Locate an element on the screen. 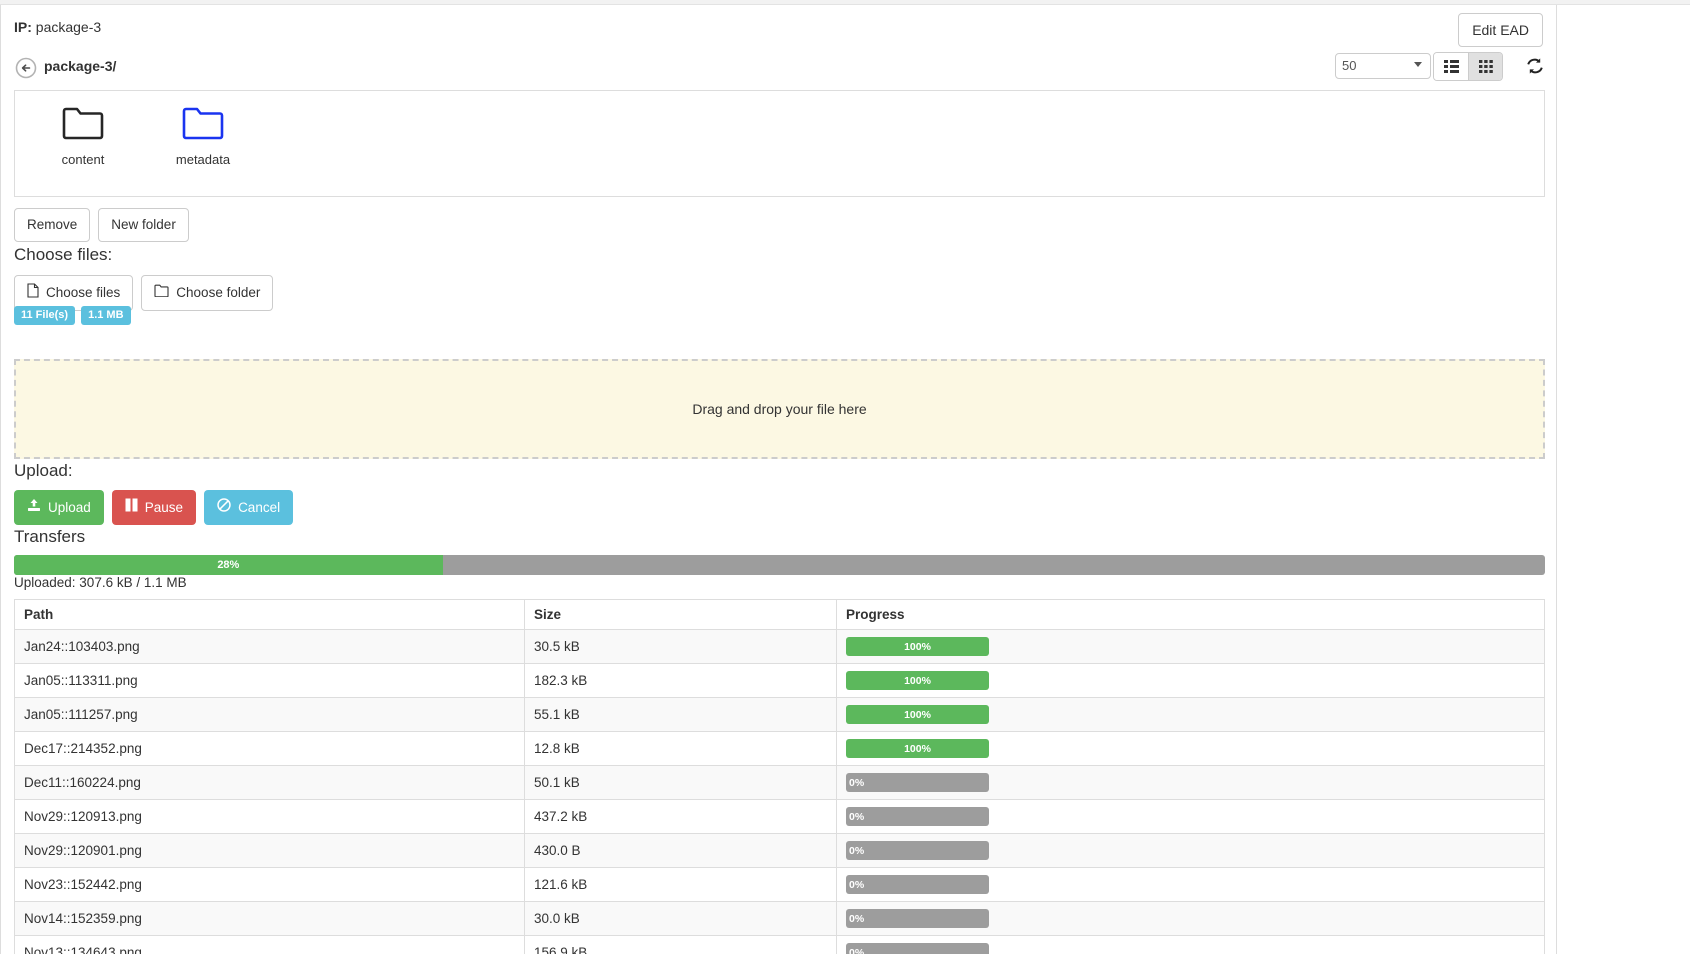 Image resolution: width=1690 pixels, height=954 pixels. cell-size: 30.0 kB is located at coordinates (680, 918).